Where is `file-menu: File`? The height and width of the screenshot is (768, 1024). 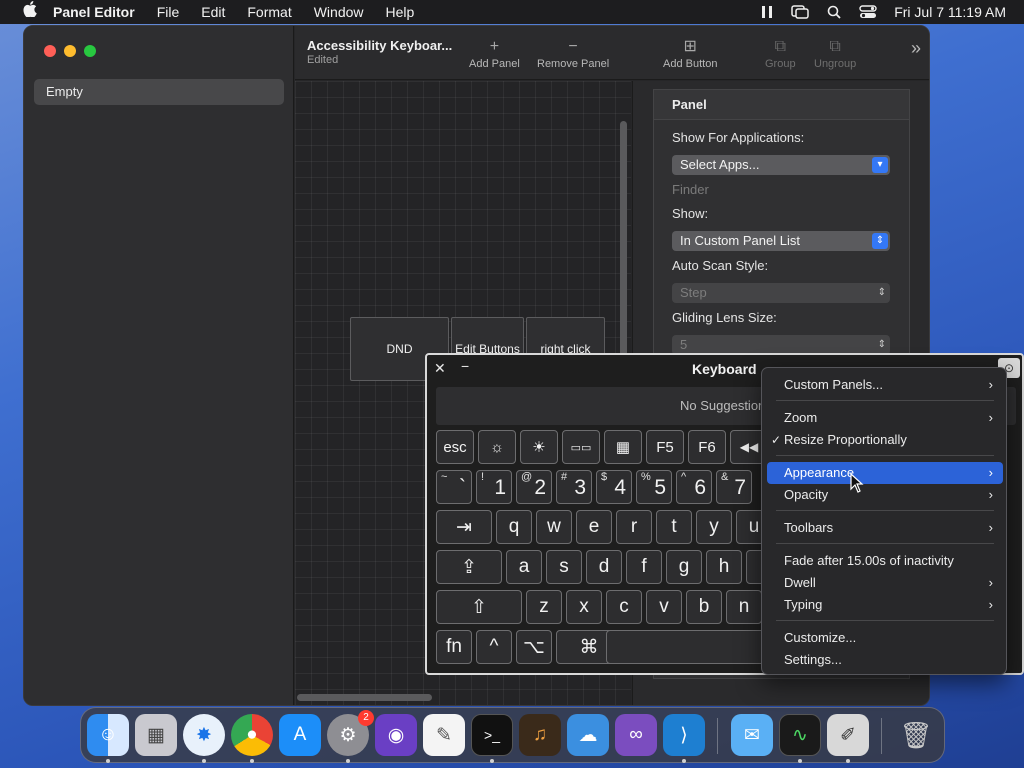
file-menu: File is located at coordinates (168, 12).